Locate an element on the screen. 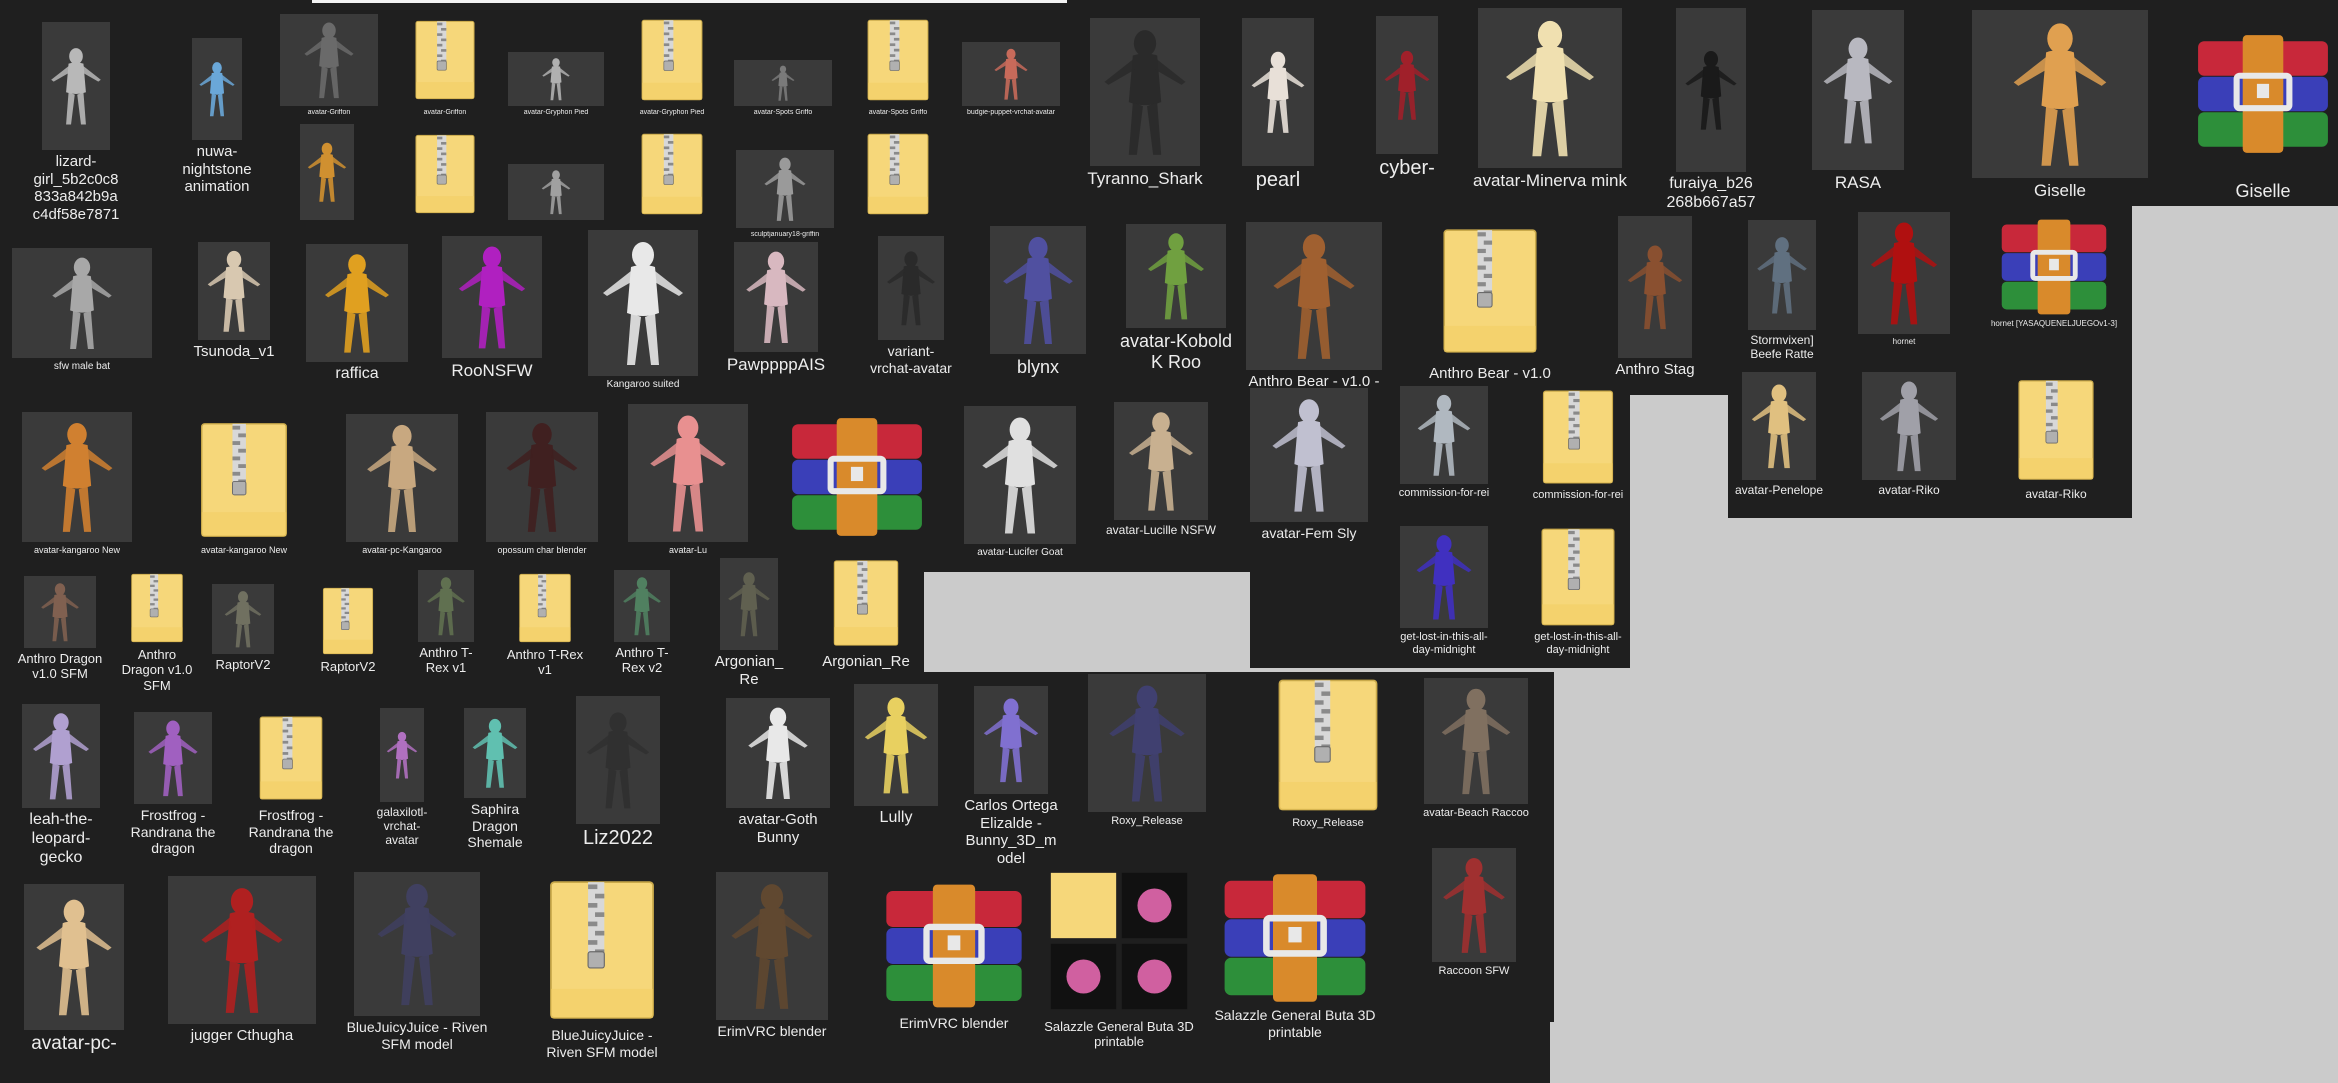 This screenshot has height=1083, width=2338. top-highlight-line is located at coordinates (689, 1).